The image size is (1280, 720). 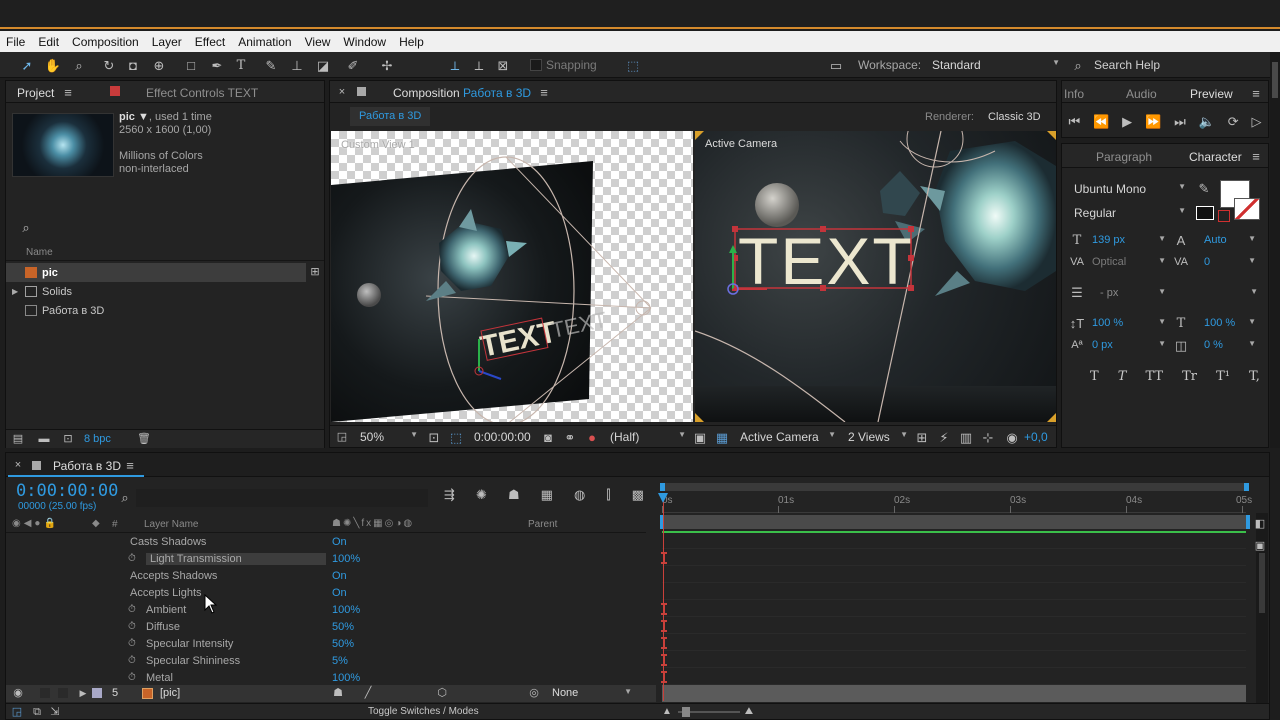 What do you see at coordinates (364, 42) in the screenshot?
I see `menu-item-window: Window` at bounding box center [364, 42].